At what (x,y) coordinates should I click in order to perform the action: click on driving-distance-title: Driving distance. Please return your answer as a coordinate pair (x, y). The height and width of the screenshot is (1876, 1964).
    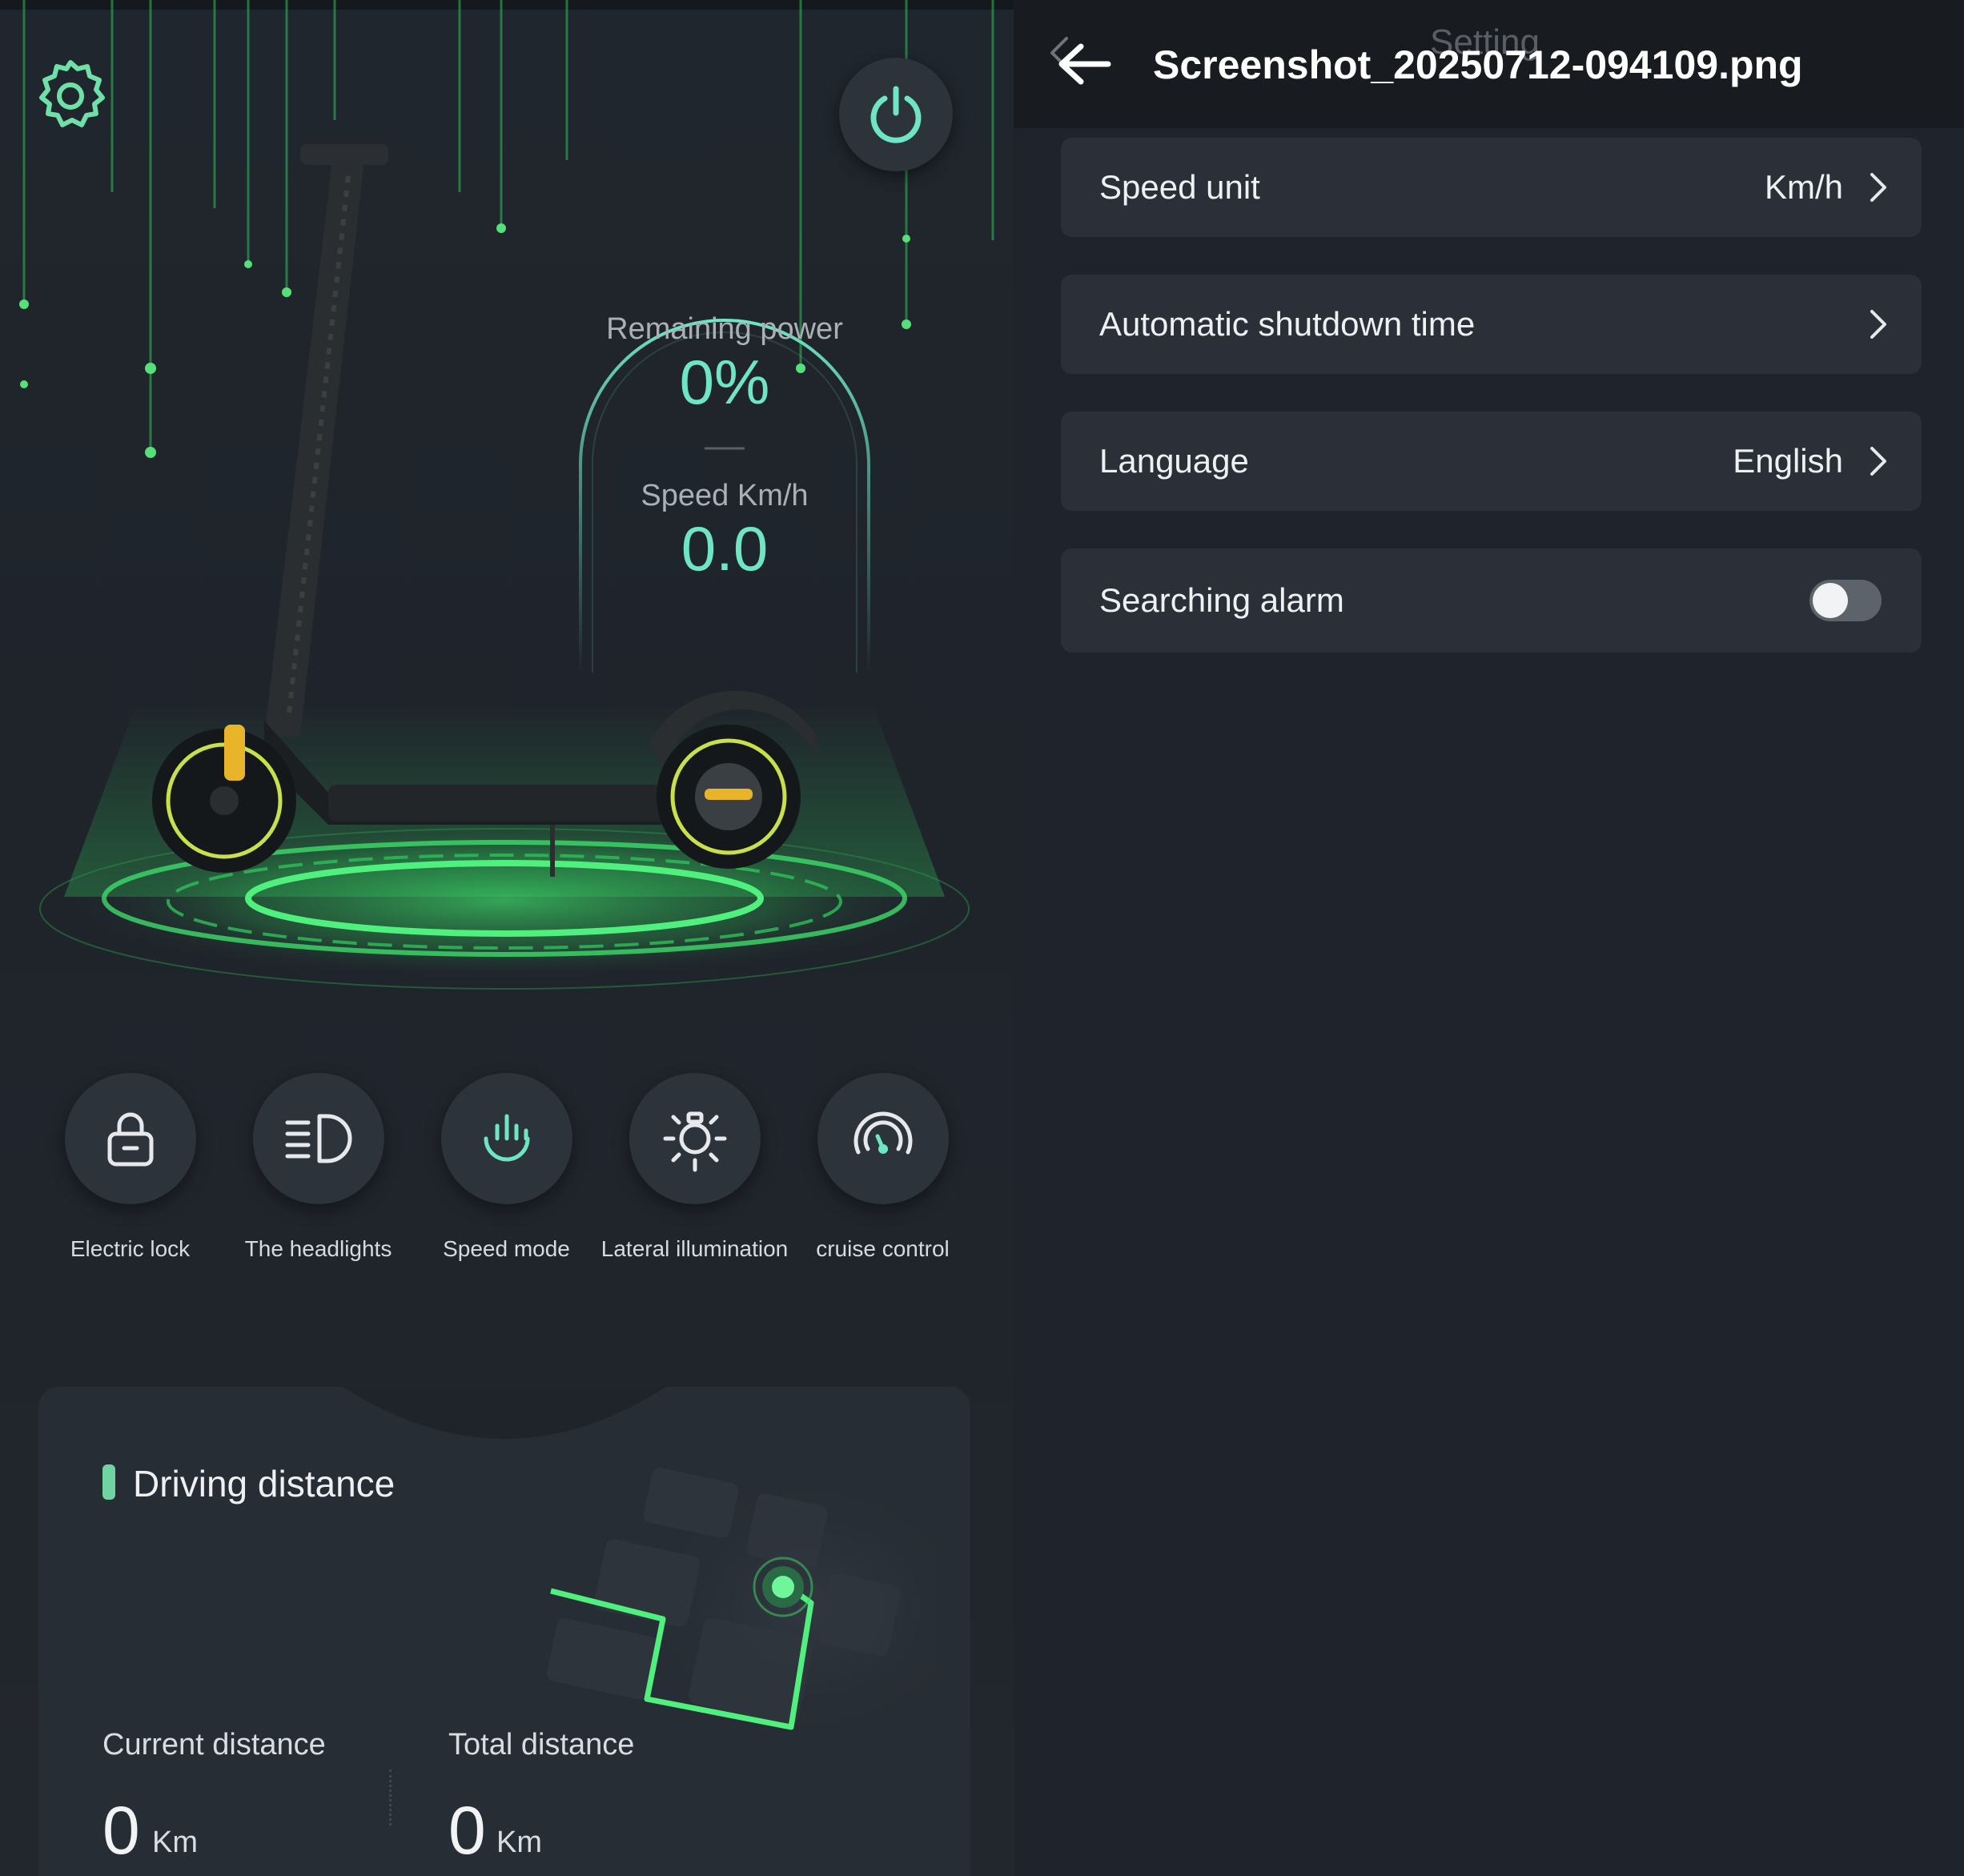
    Looking at the image, I should click on (264, 1483).